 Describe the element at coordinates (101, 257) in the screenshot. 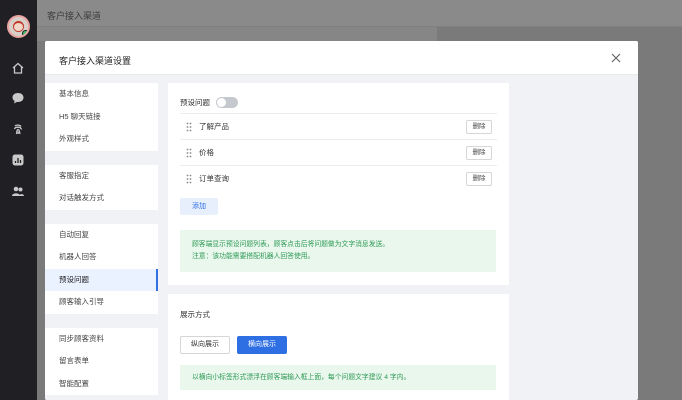

I see `sidebar-item-robot-answer: 机器人回答` at that location.